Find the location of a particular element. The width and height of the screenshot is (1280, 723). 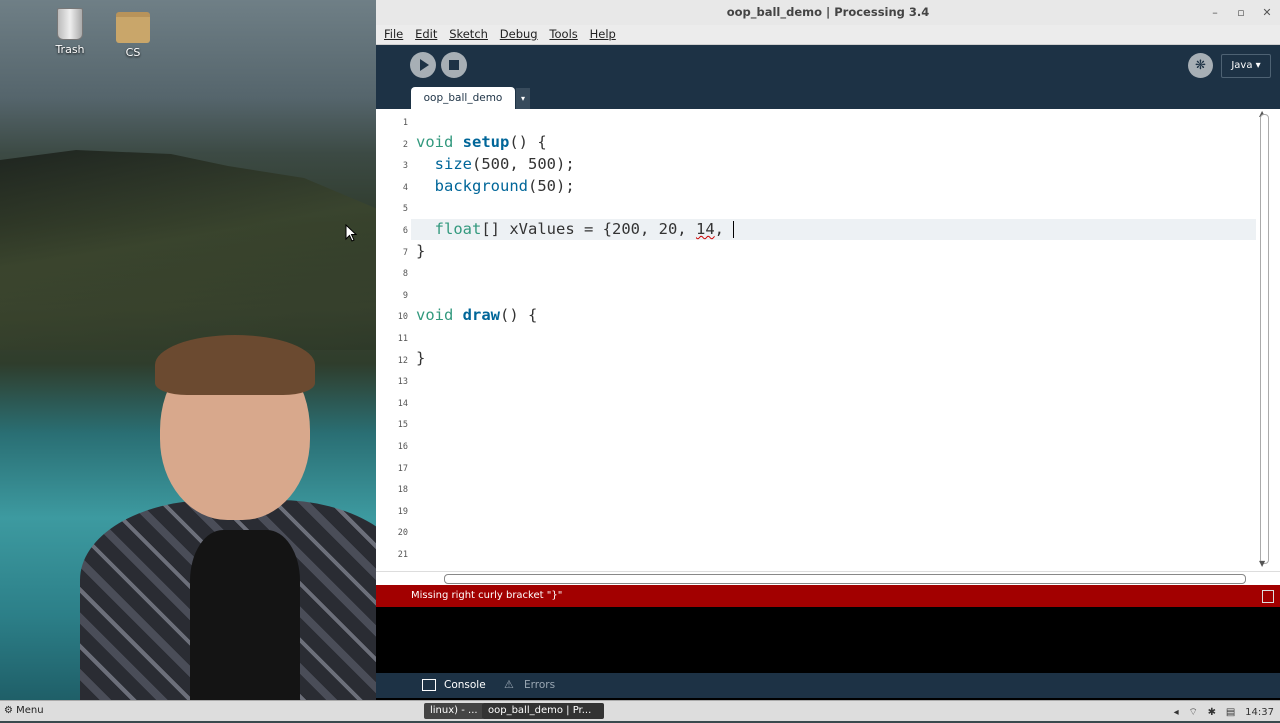

menu-bar: File Edit Sketch Debug Tools Help is located at coordinates (828, 35).